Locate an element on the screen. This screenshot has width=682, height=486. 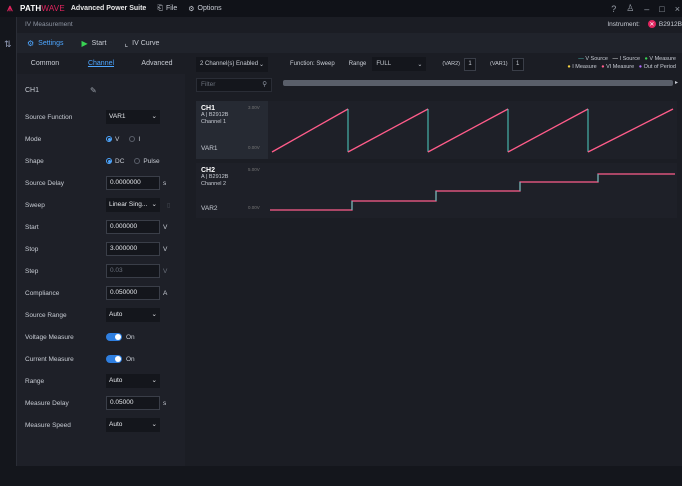
voltage-measure-label: Voltage Measure is located at coordinates (49, 337).